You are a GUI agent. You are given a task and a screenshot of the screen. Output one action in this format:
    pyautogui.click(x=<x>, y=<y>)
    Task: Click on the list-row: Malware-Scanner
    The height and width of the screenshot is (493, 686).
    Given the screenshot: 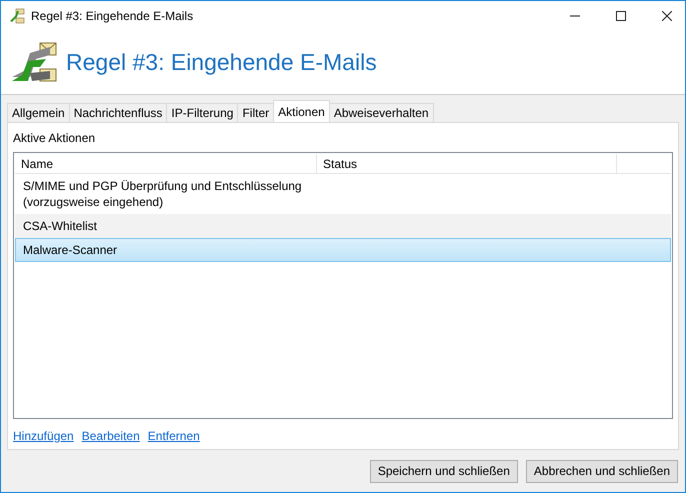 What is the action you would take?
    pyautogui.click(x=343, y=250)
    